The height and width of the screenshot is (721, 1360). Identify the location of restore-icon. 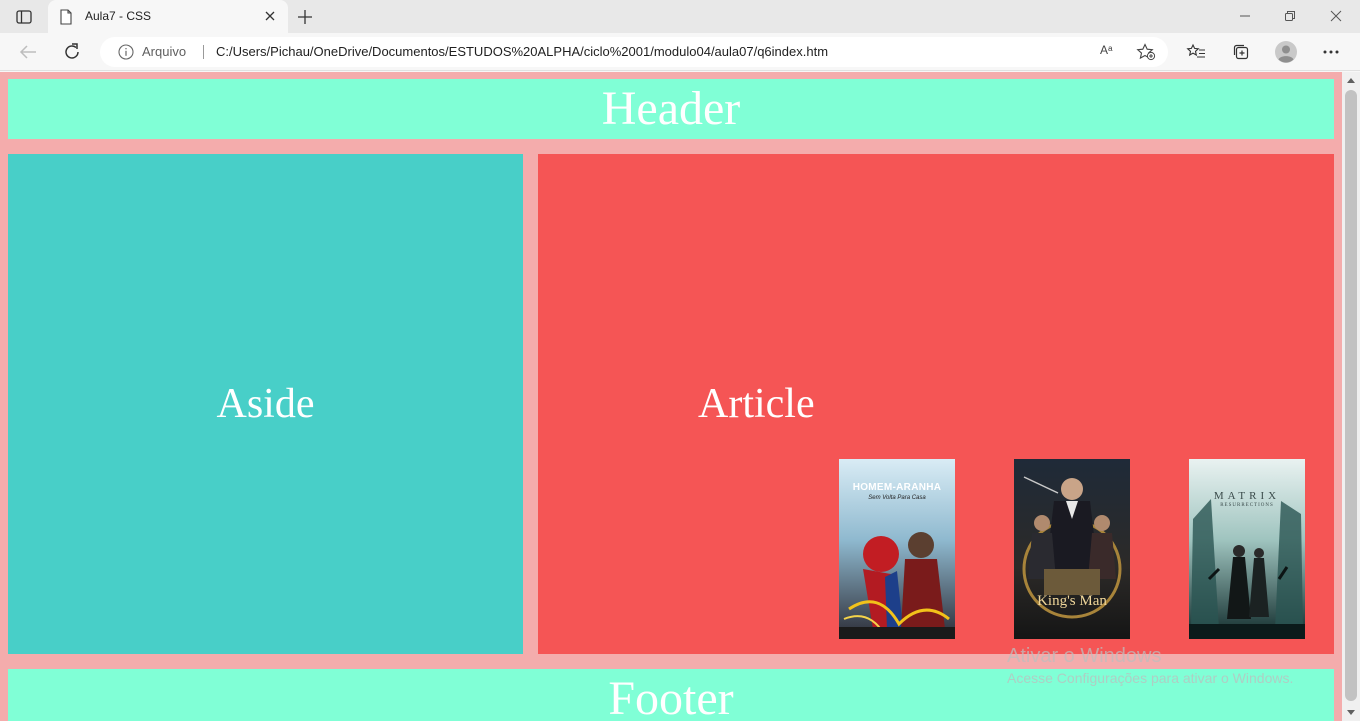
(1290, 16).